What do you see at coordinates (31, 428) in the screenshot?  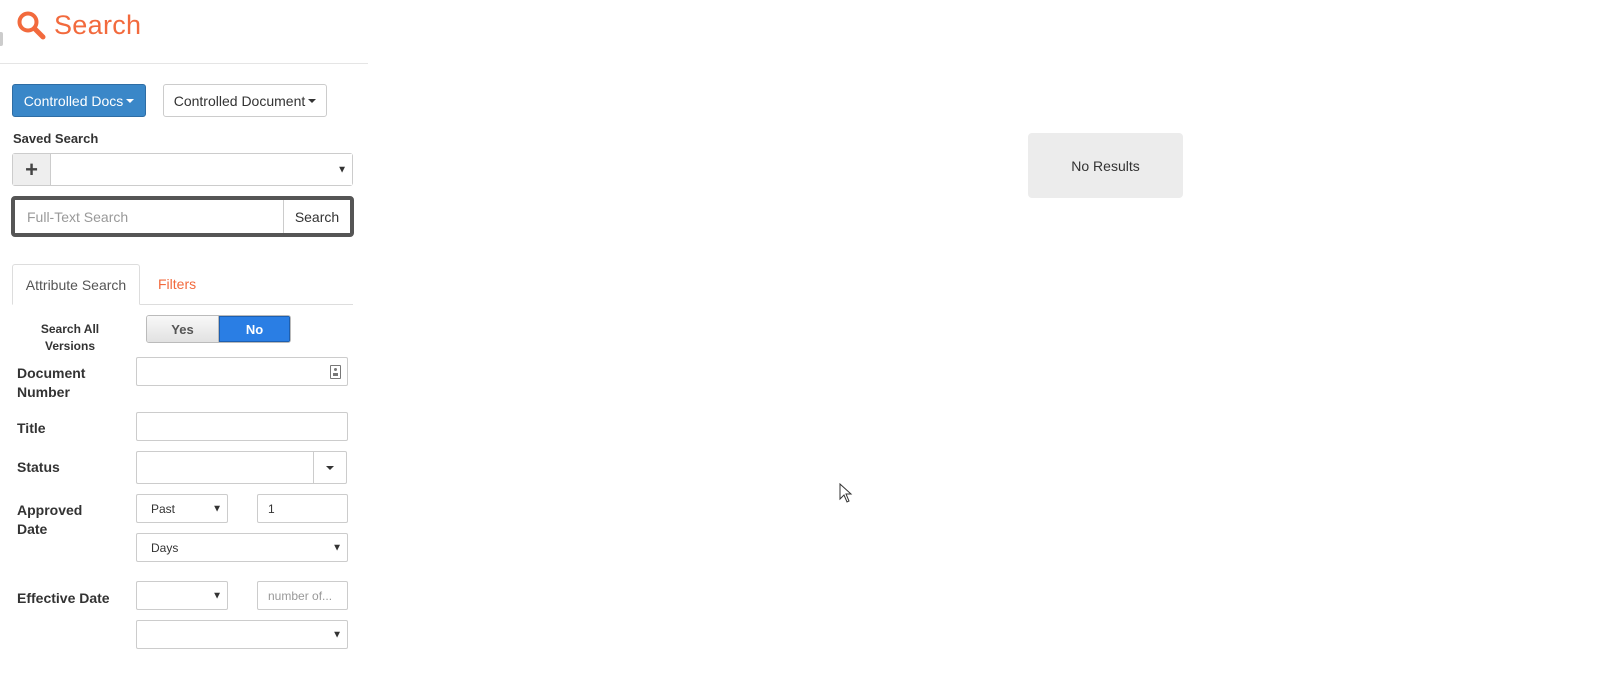 I see `title-label: Title` at bounding box center [31, 428].